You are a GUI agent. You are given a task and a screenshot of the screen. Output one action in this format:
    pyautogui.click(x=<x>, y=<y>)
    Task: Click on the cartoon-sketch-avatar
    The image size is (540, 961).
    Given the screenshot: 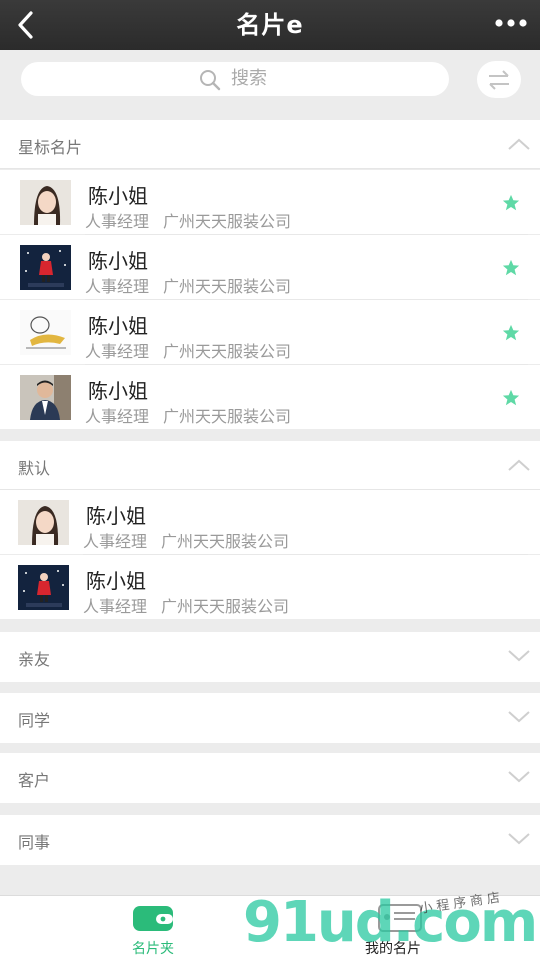 What is the action you would take?
    pyautogui.click(x=45, y=332)
    